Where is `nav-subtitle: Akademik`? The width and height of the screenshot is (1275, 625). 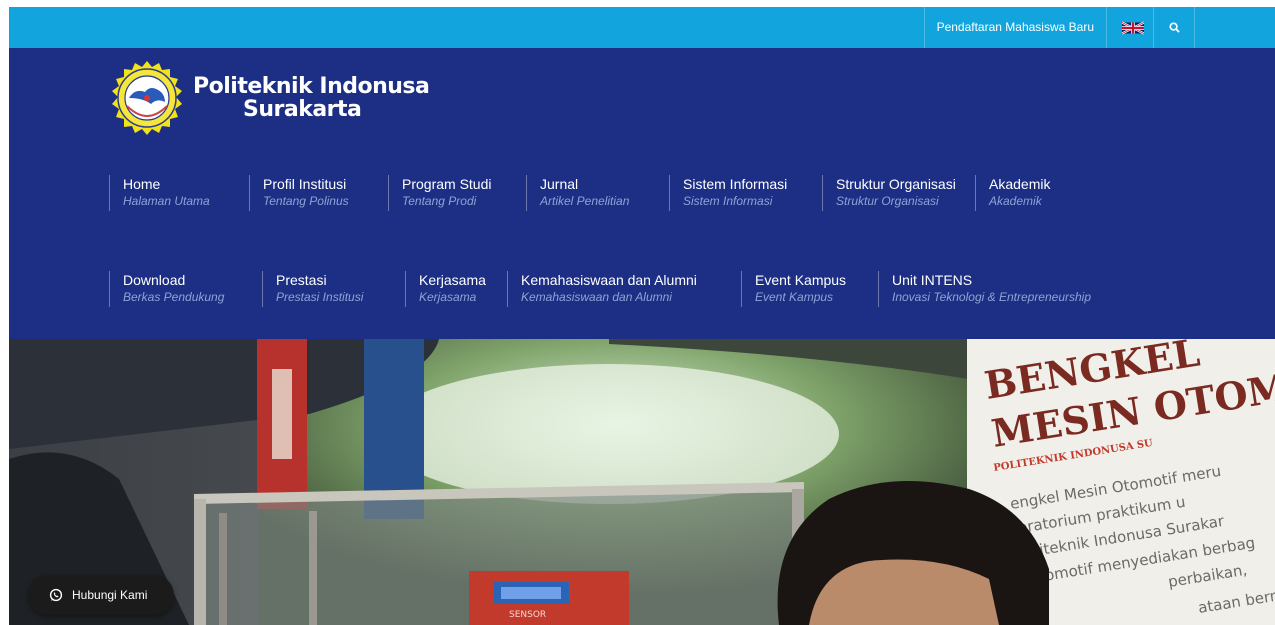 nav-subtitle: Akademik is located at coordinates (1015, 201).